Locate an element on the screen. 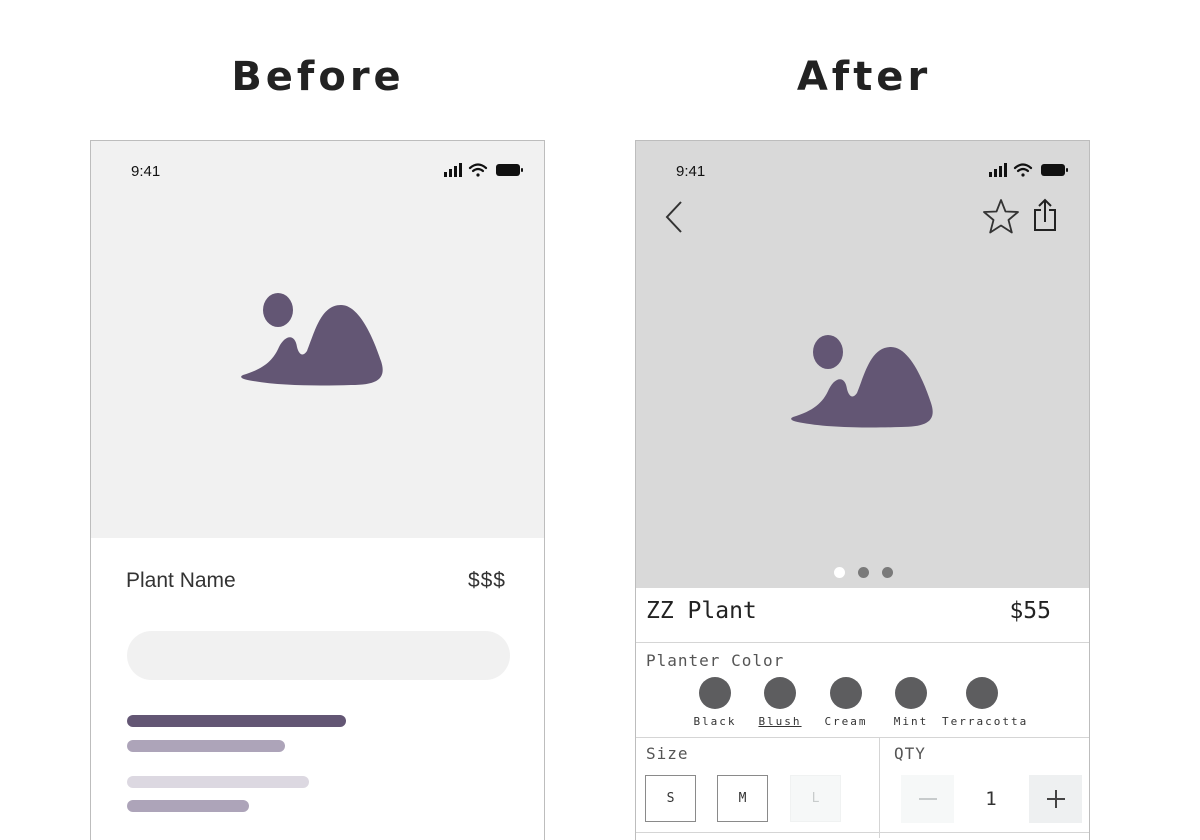 The height and width of the screenshot is (840, 1200). qty-value: 1 is located at coordinates (991, 799).